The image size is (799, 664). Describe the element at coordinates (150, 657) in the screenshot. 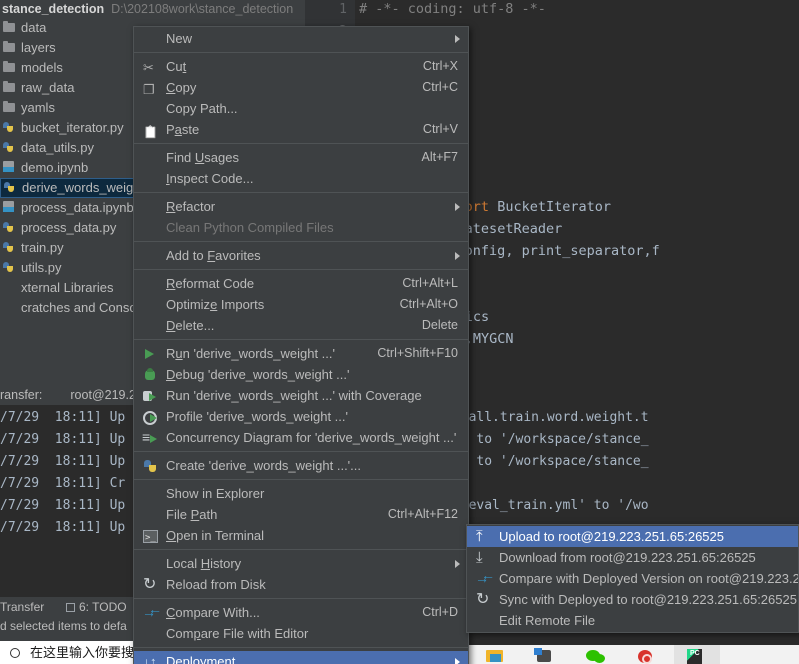

I see `deployment-icon` at that location.